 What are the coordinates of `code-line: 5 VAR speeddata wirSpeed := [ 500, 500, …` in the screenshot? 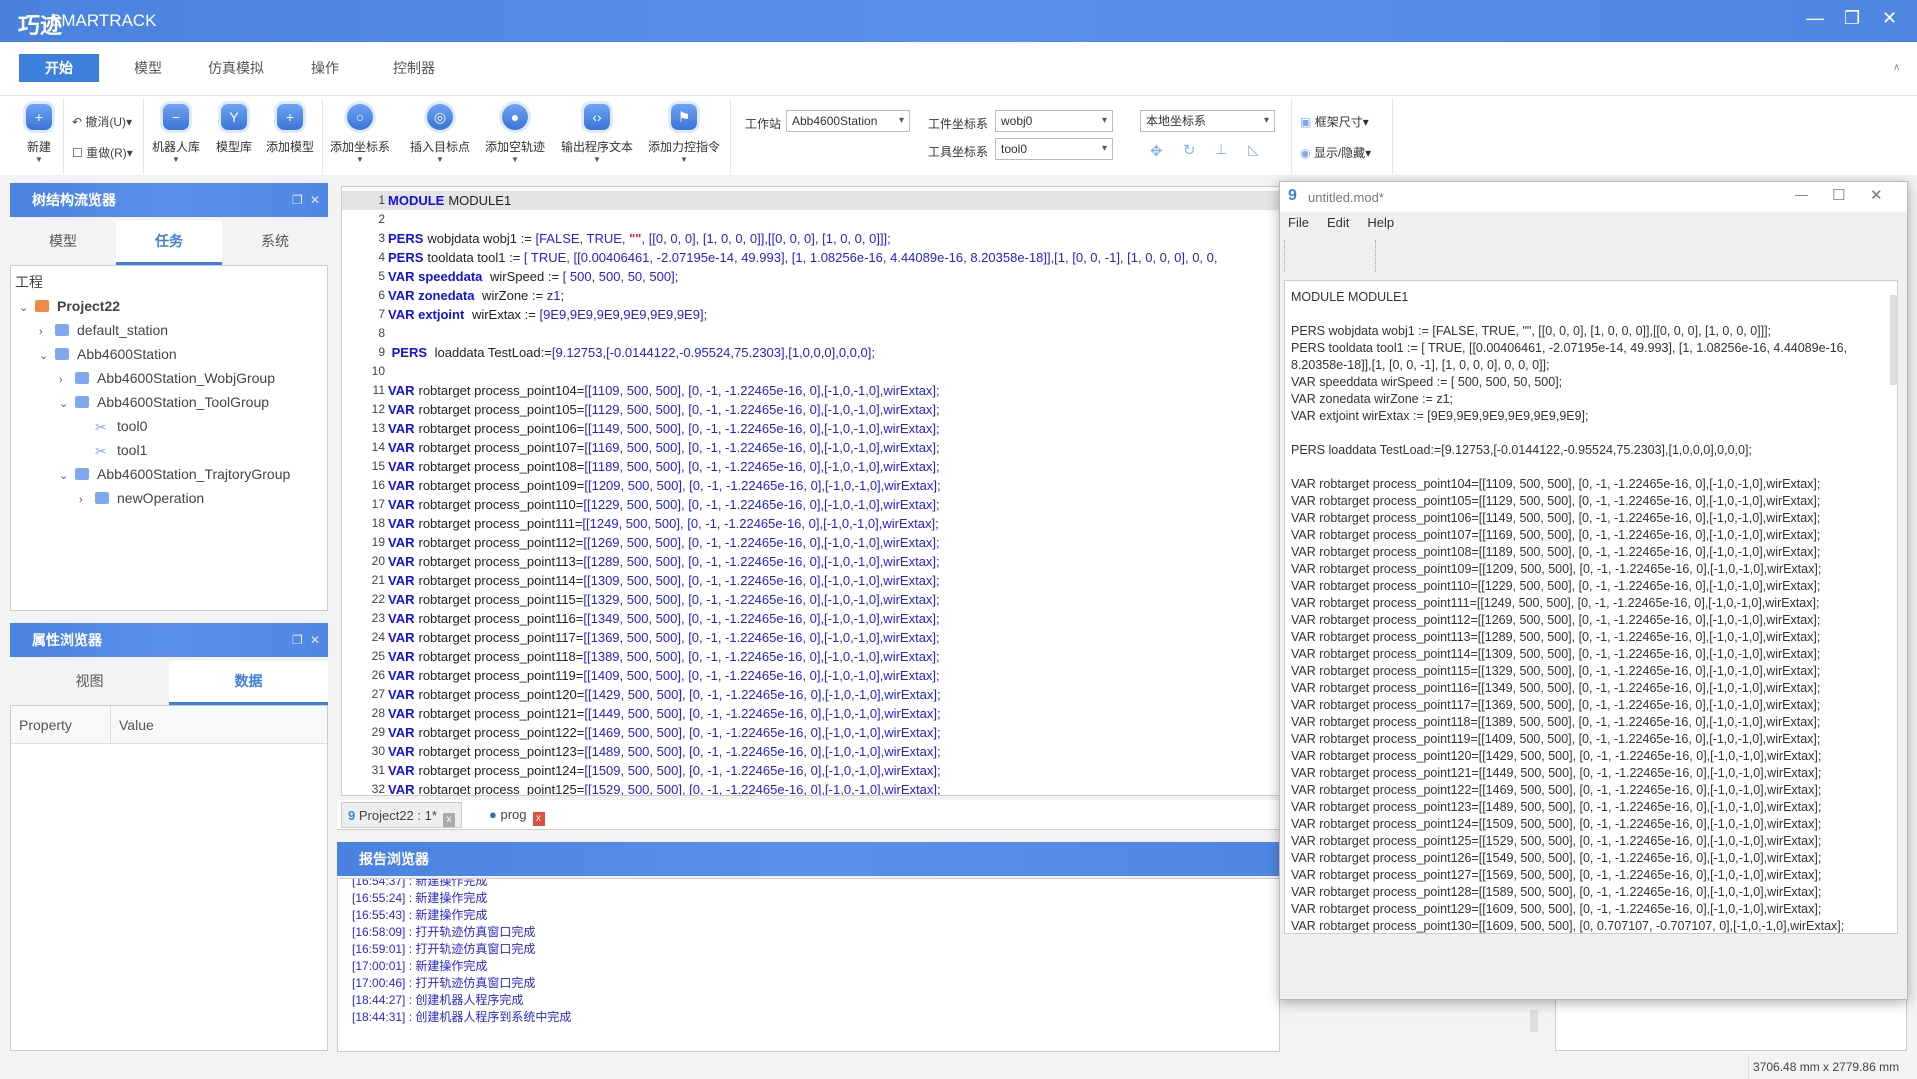 It's located at (811, 276).